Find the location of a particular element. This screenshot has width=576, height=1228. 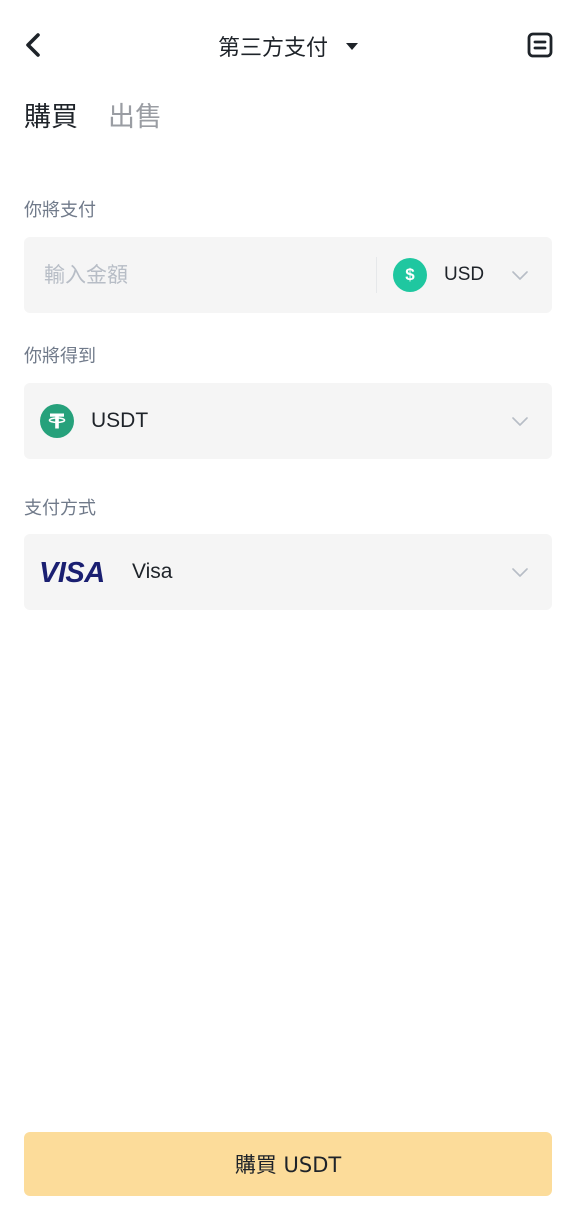

payment-method-selector: VISA Visa is located at coordinates (288, 572).